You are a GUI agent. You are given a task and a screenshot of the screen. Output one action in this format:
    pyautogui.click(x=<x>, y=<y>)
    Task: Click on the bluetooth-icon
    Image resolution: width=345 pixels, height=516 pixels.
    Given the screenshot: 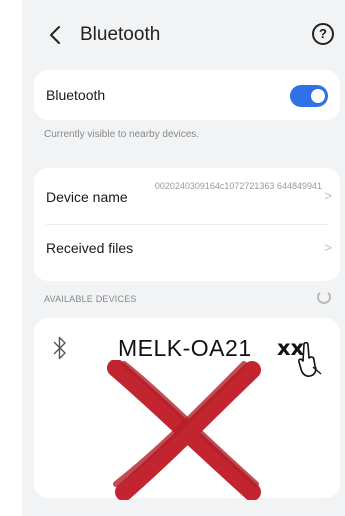 What is the action you would take?
    pyautogui.click(x=60, y=348)
    